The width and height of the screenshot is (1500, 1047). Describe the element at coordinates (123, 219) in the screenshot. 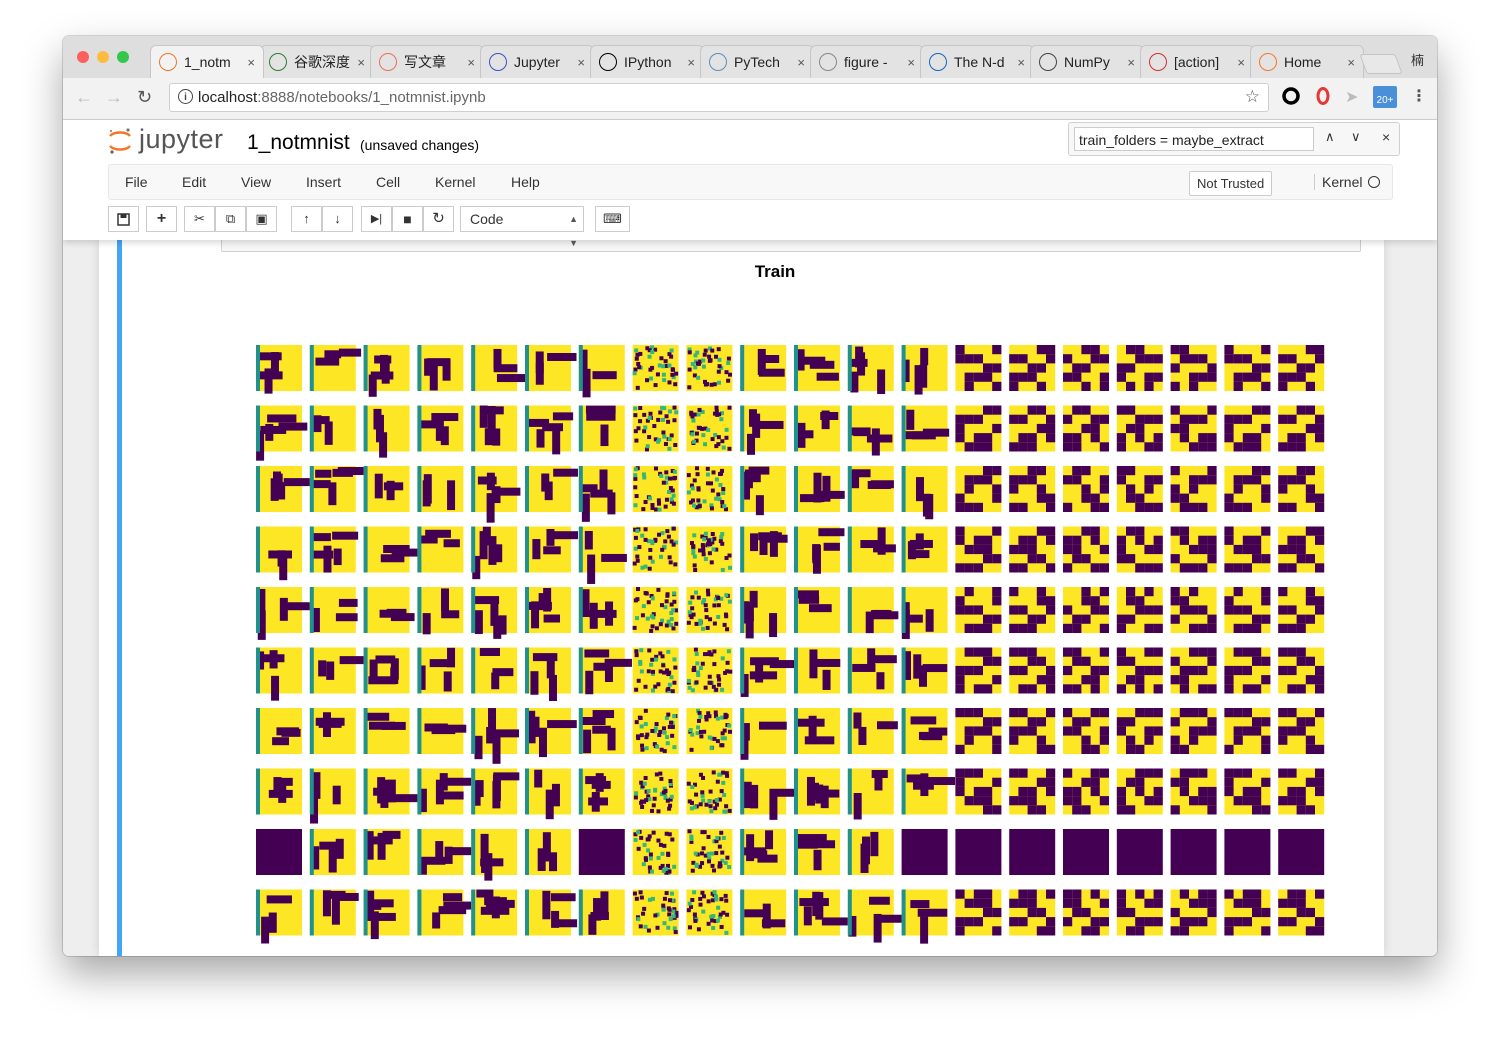

I see `save-icon` at that location.